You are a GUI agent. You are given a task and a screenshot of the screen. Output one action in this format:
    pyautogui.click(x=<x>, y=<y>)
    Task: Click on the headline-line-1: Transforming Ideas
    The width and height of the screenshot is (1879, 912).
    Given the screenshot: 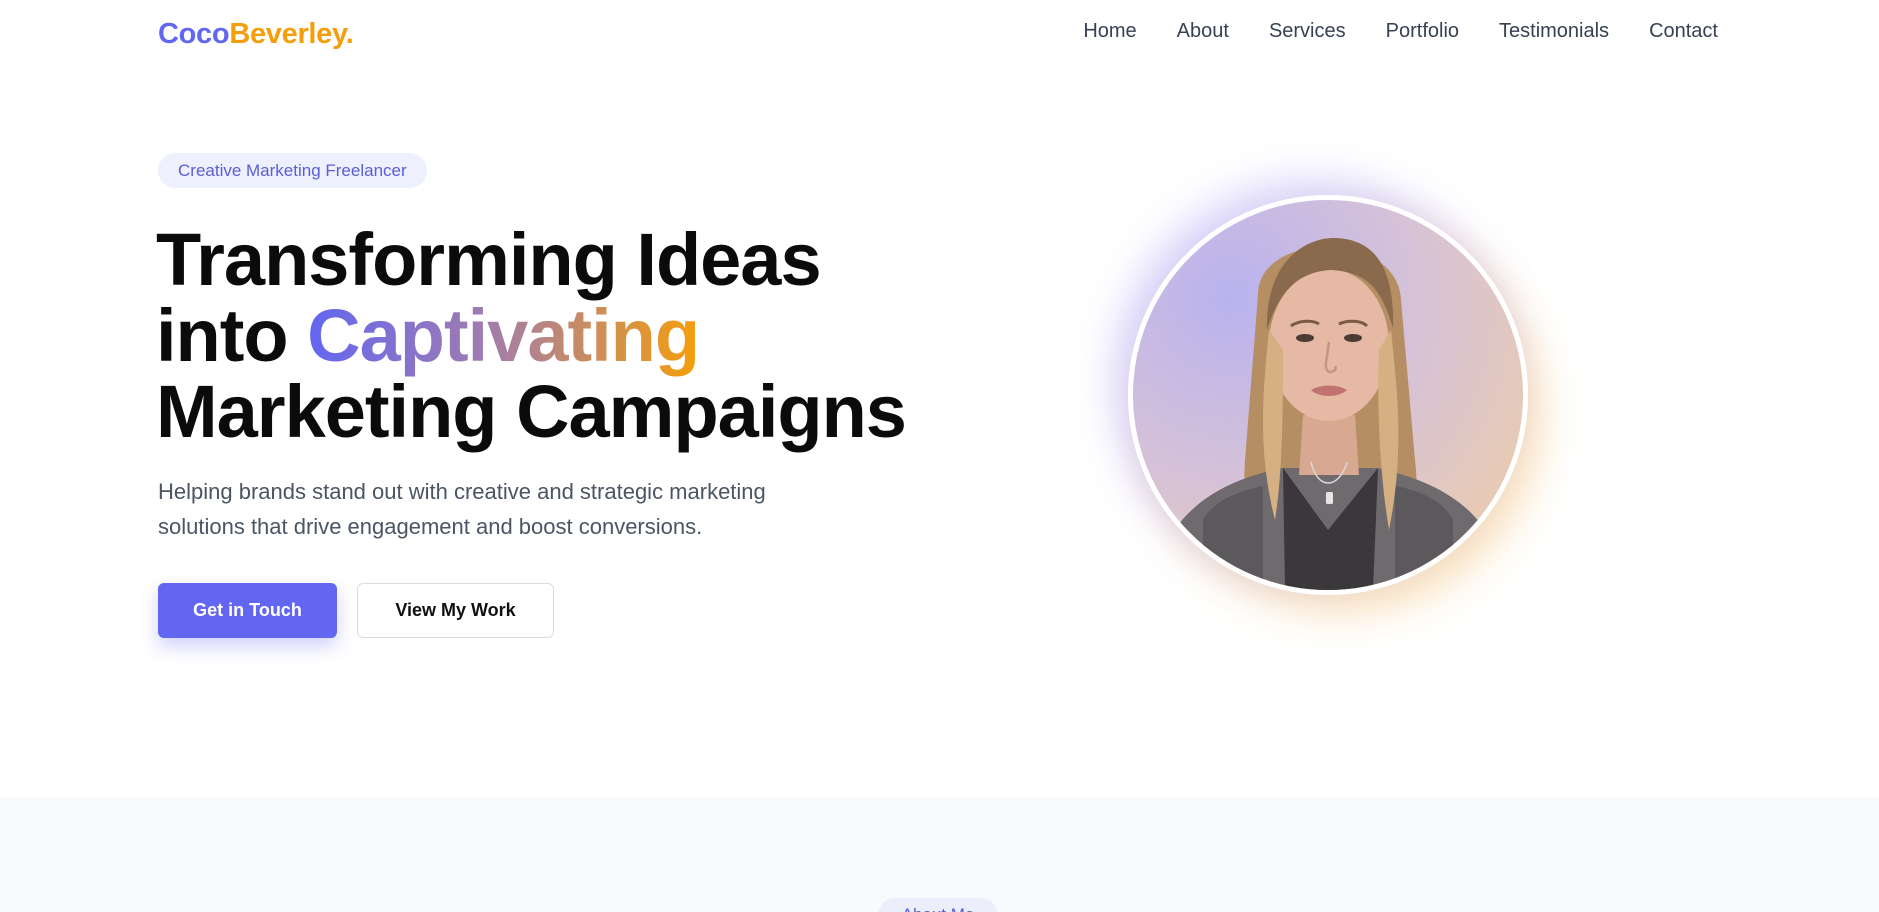 What is the action you would take?
    pyautogui.click(x=489, y=259)
    